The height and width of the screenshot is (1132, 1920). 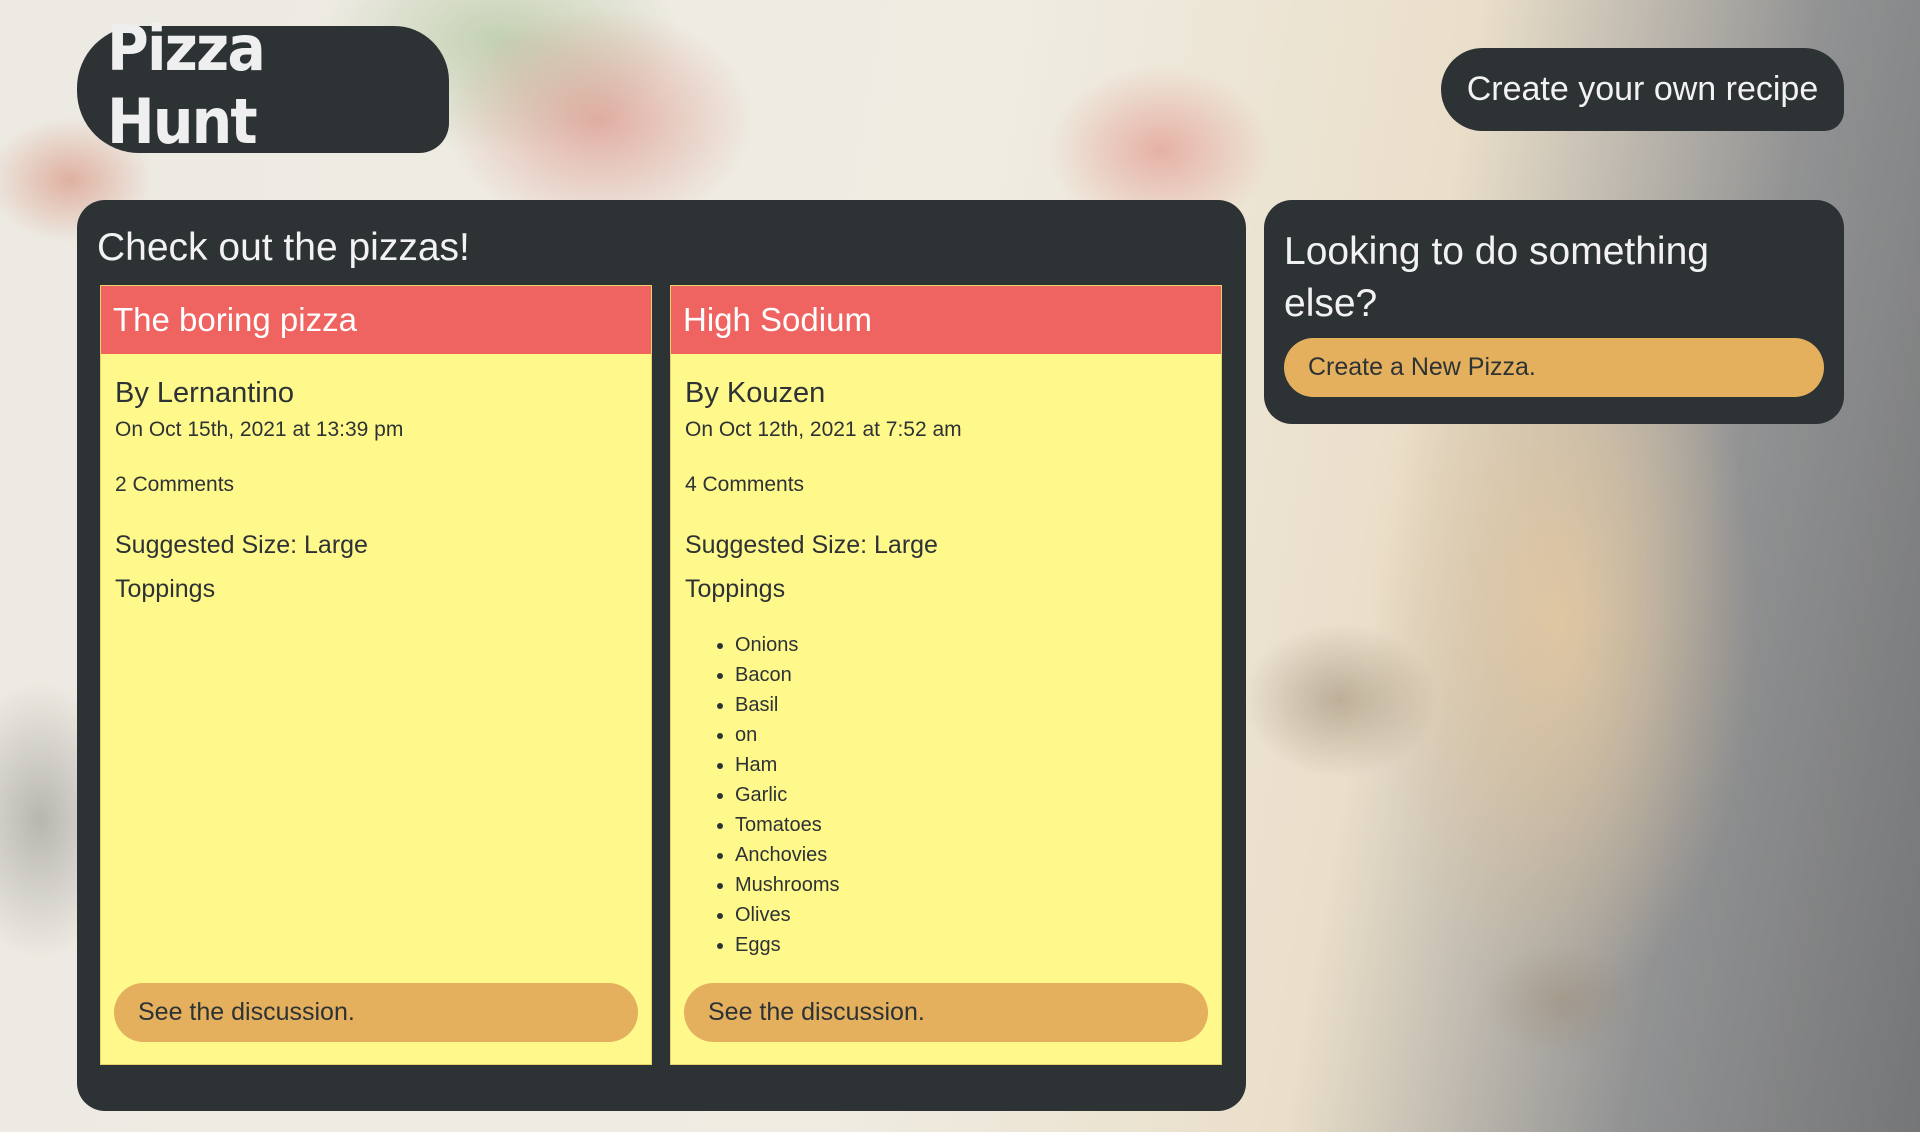 I want to click on pizza-comment-count: 2 Comments, so click(x=175, y=484).